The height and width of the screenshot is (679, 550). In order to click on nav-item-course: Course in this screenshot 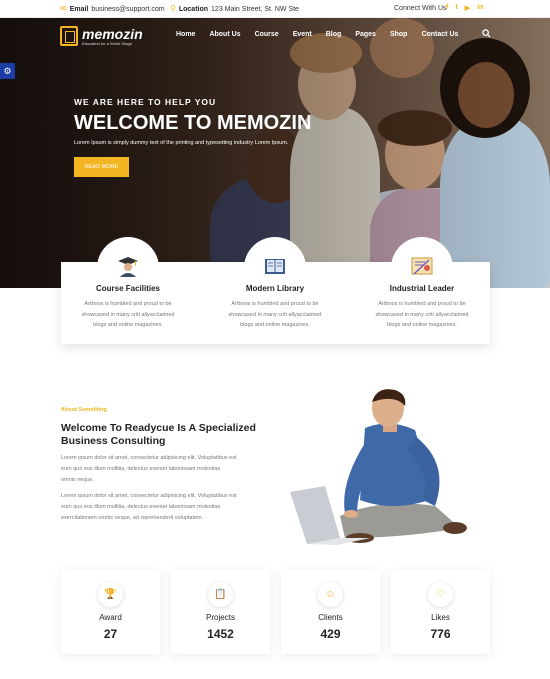, I will do `click(267, 34)`.